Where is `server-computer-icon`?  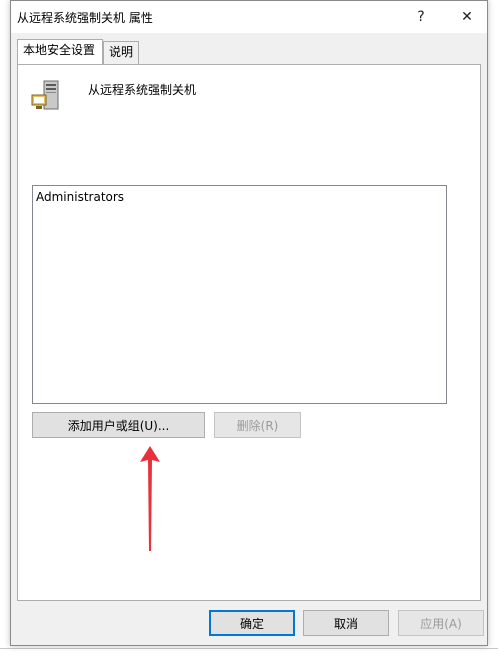 server-computer-icon is located at coordinates (45, 95).